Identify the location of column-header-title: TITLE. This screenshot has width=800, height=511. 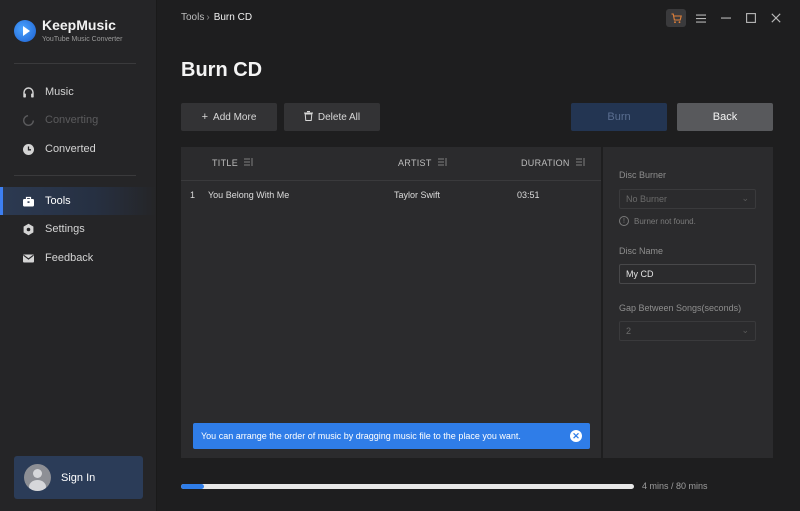
(232, 163).